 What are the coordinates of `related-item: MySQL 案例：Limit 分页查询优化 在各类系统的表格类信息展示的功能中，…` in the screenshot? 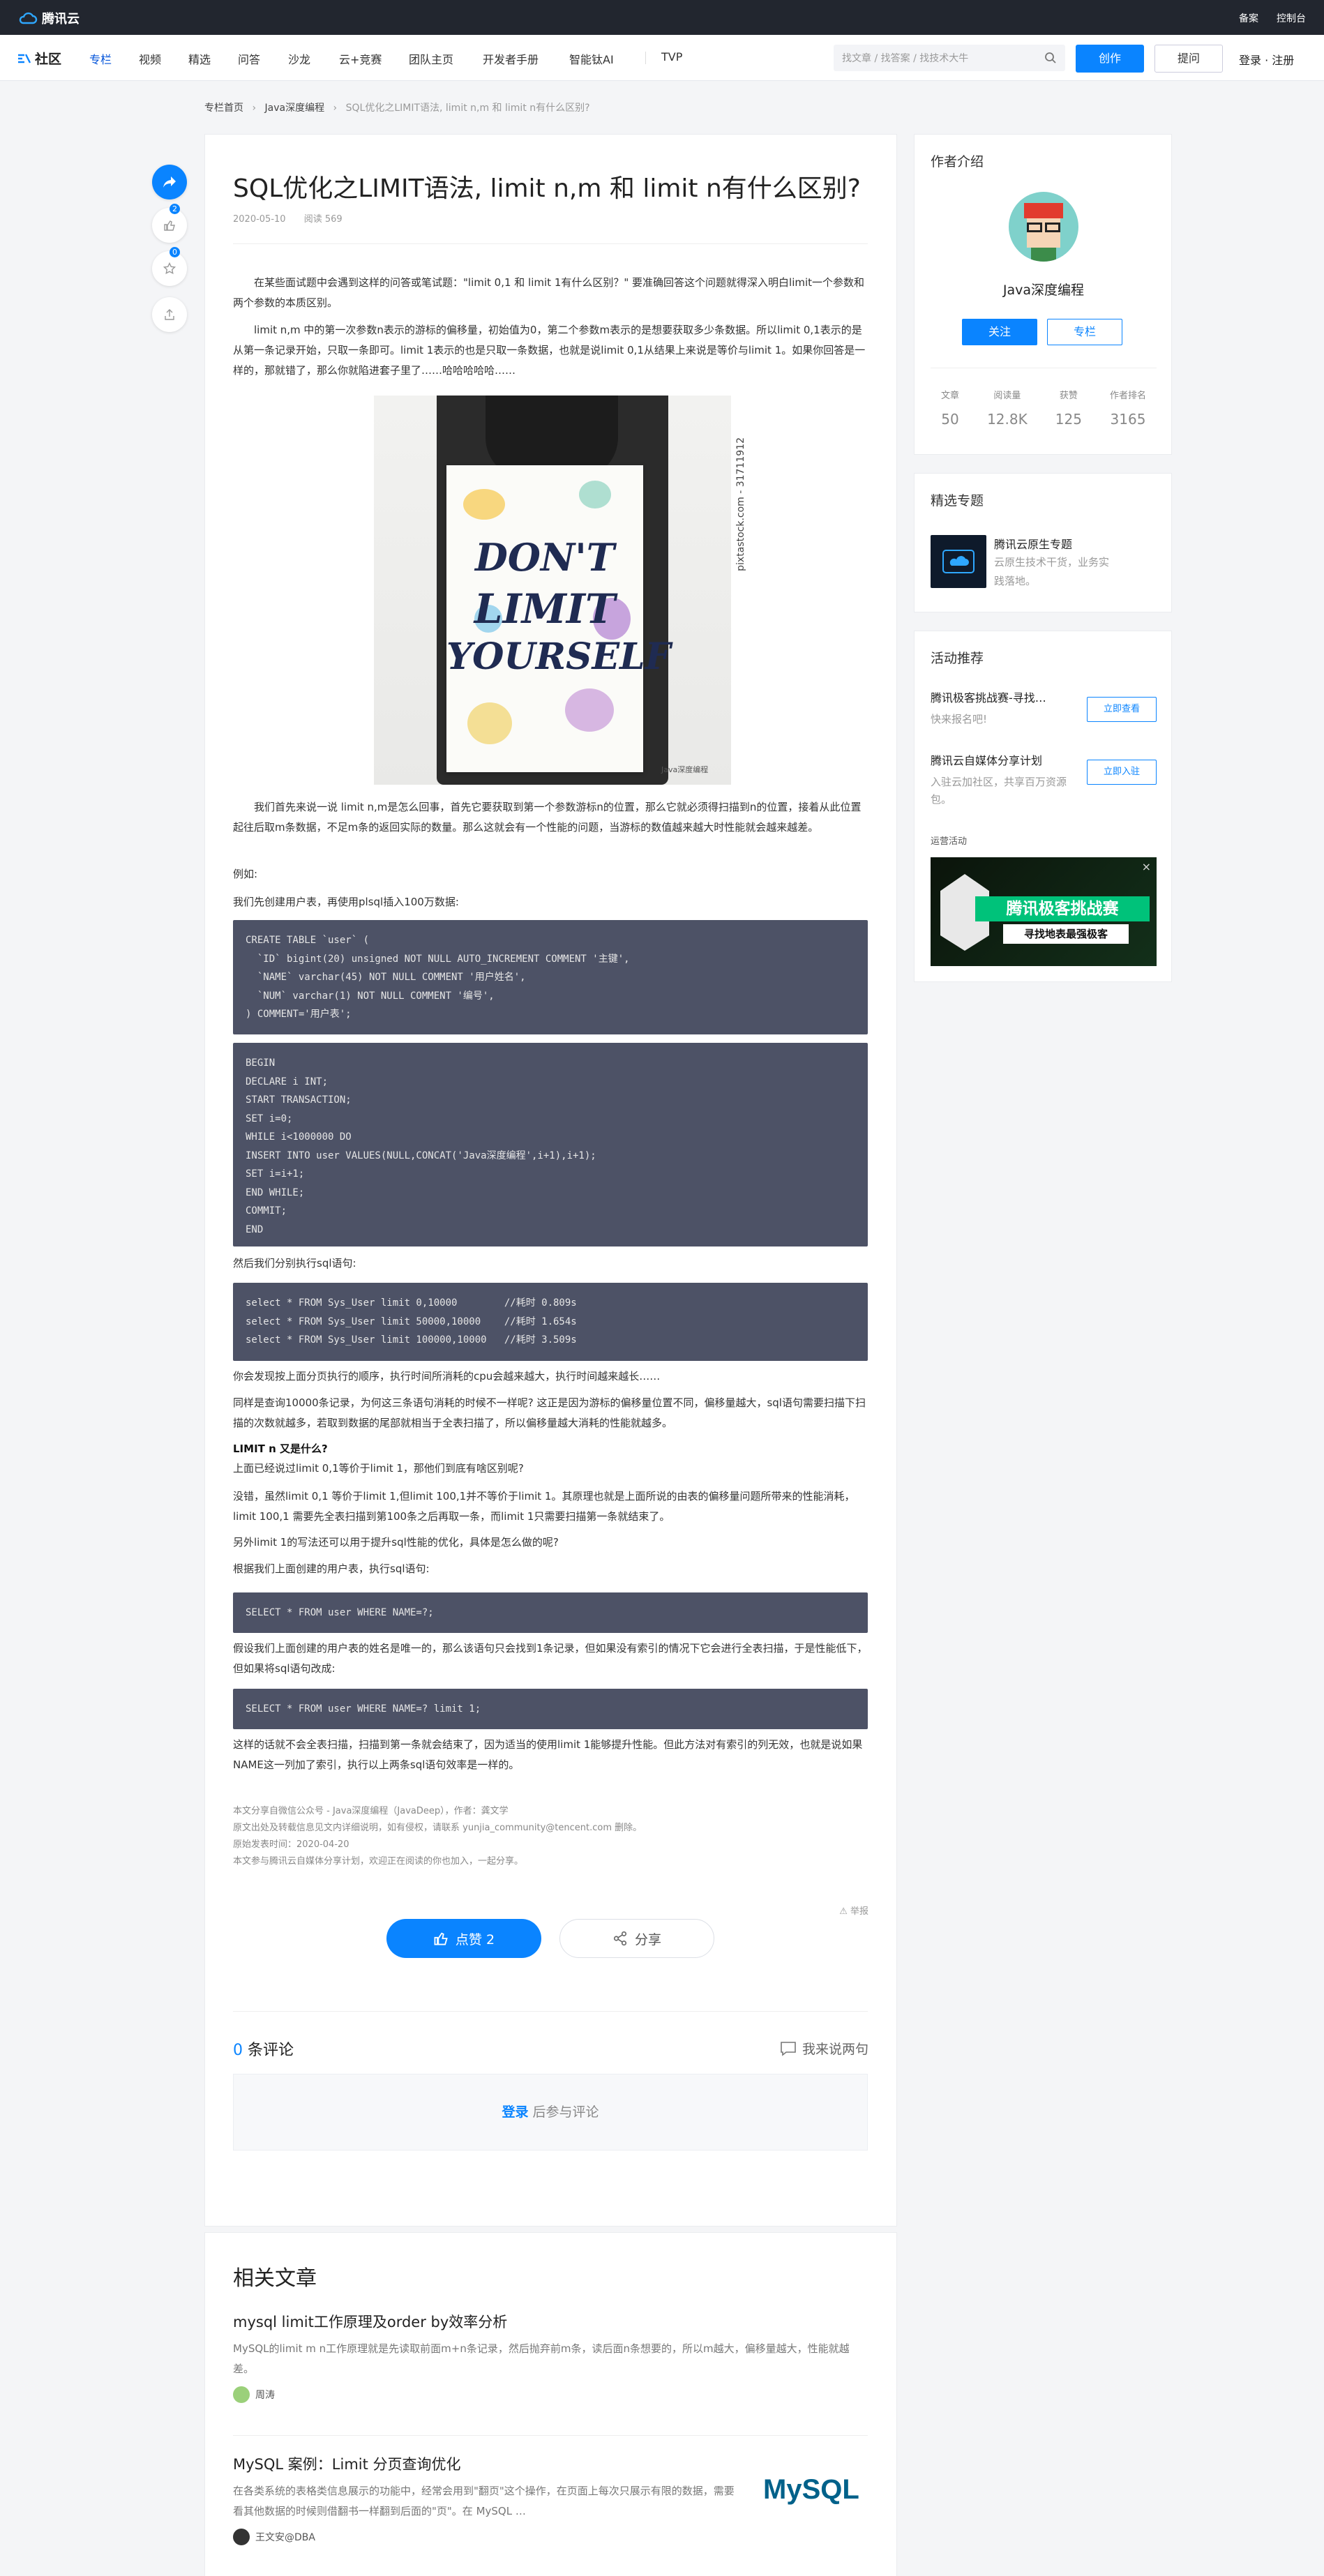 It's located at (484, 2499).